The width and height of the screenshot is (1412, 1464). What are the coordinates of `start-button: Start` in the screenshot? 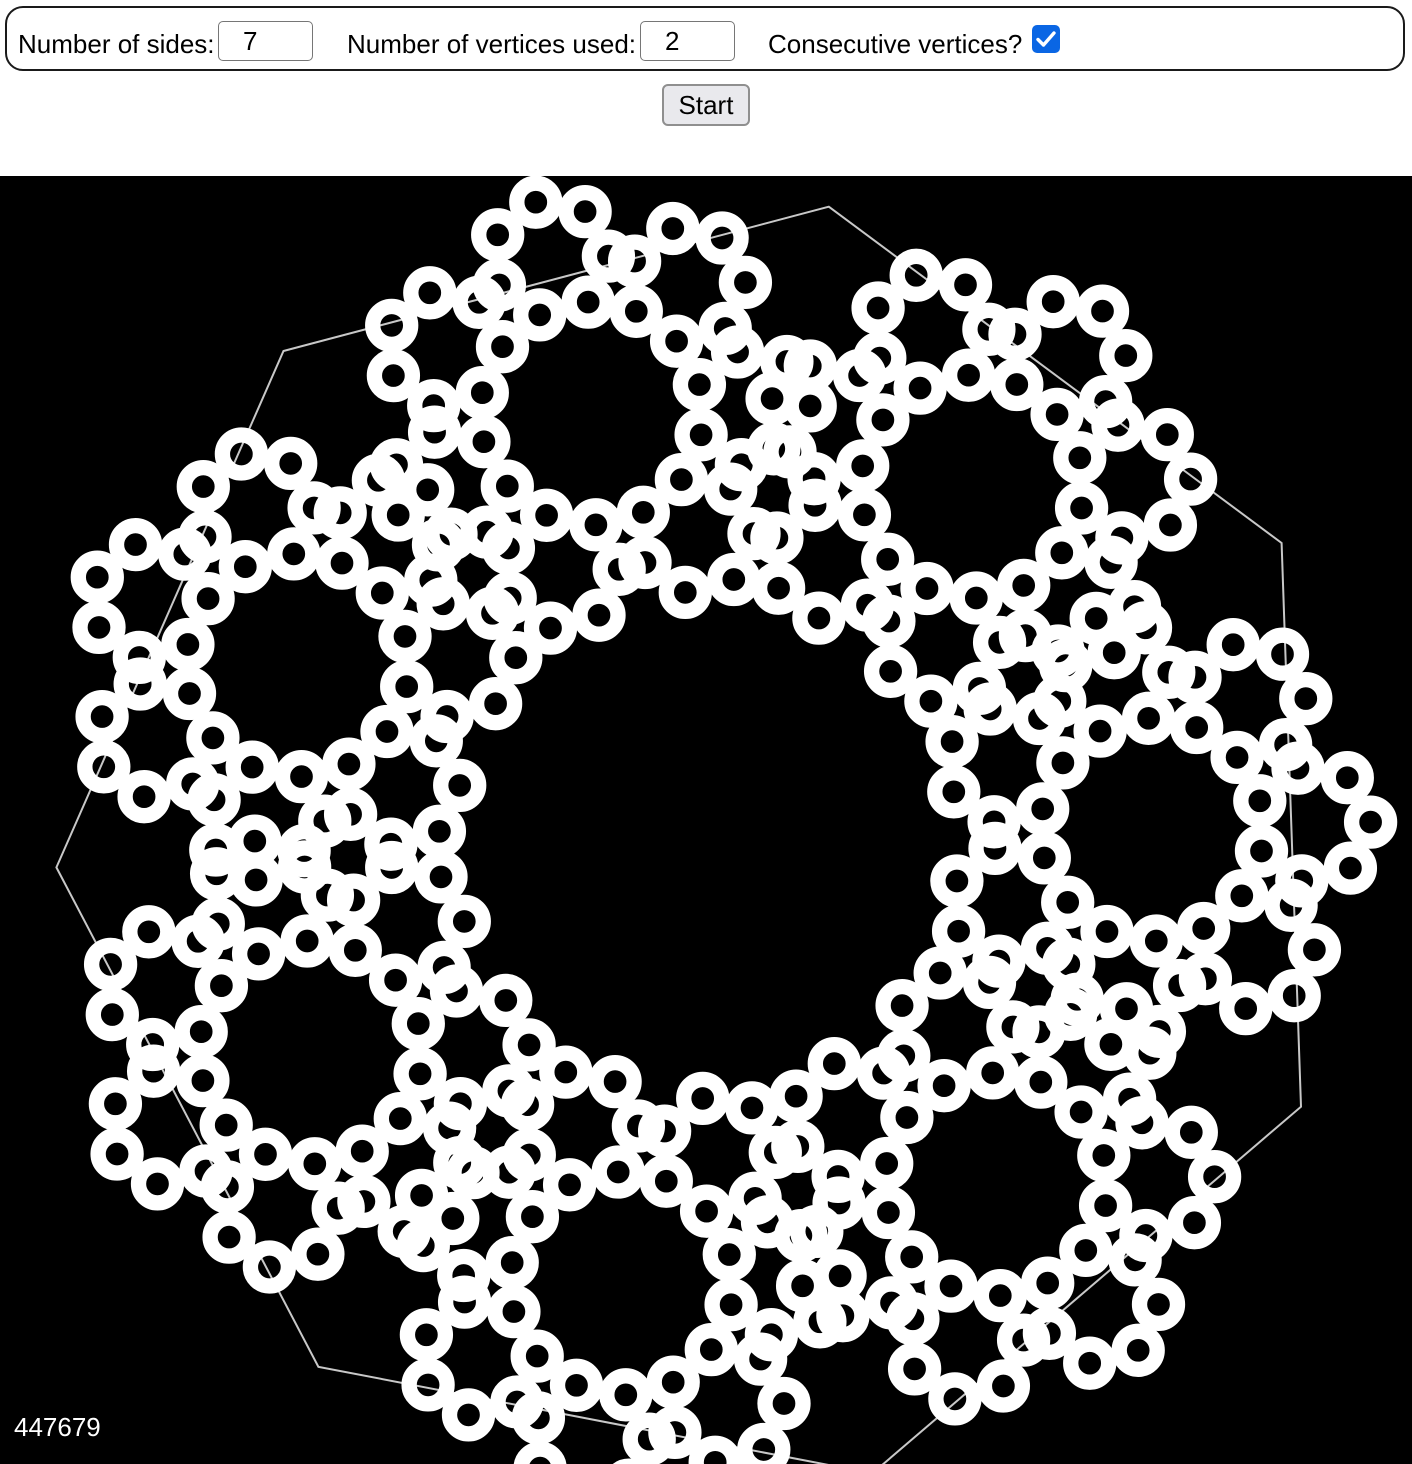 It's located at (706, 105).